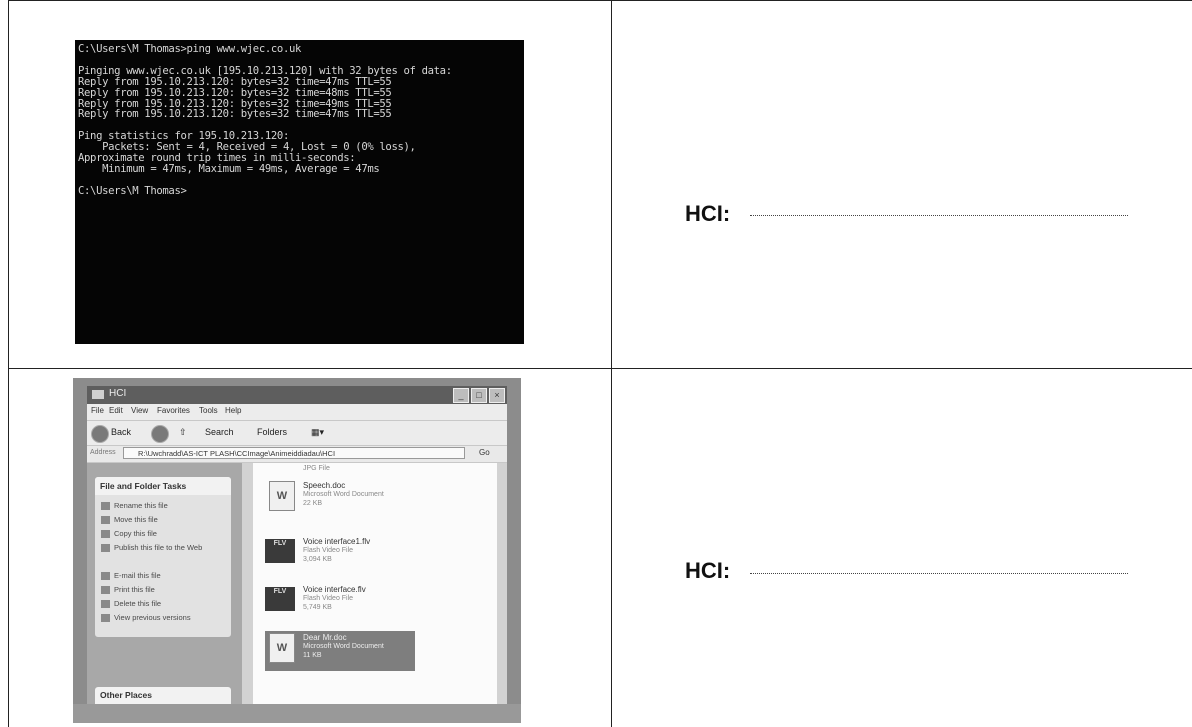 The width and height of the screenshot is (1192, 727). Describe the element at coordinates (208, 410) in the screenshot. I see `menu-tools: Tools` at that location.